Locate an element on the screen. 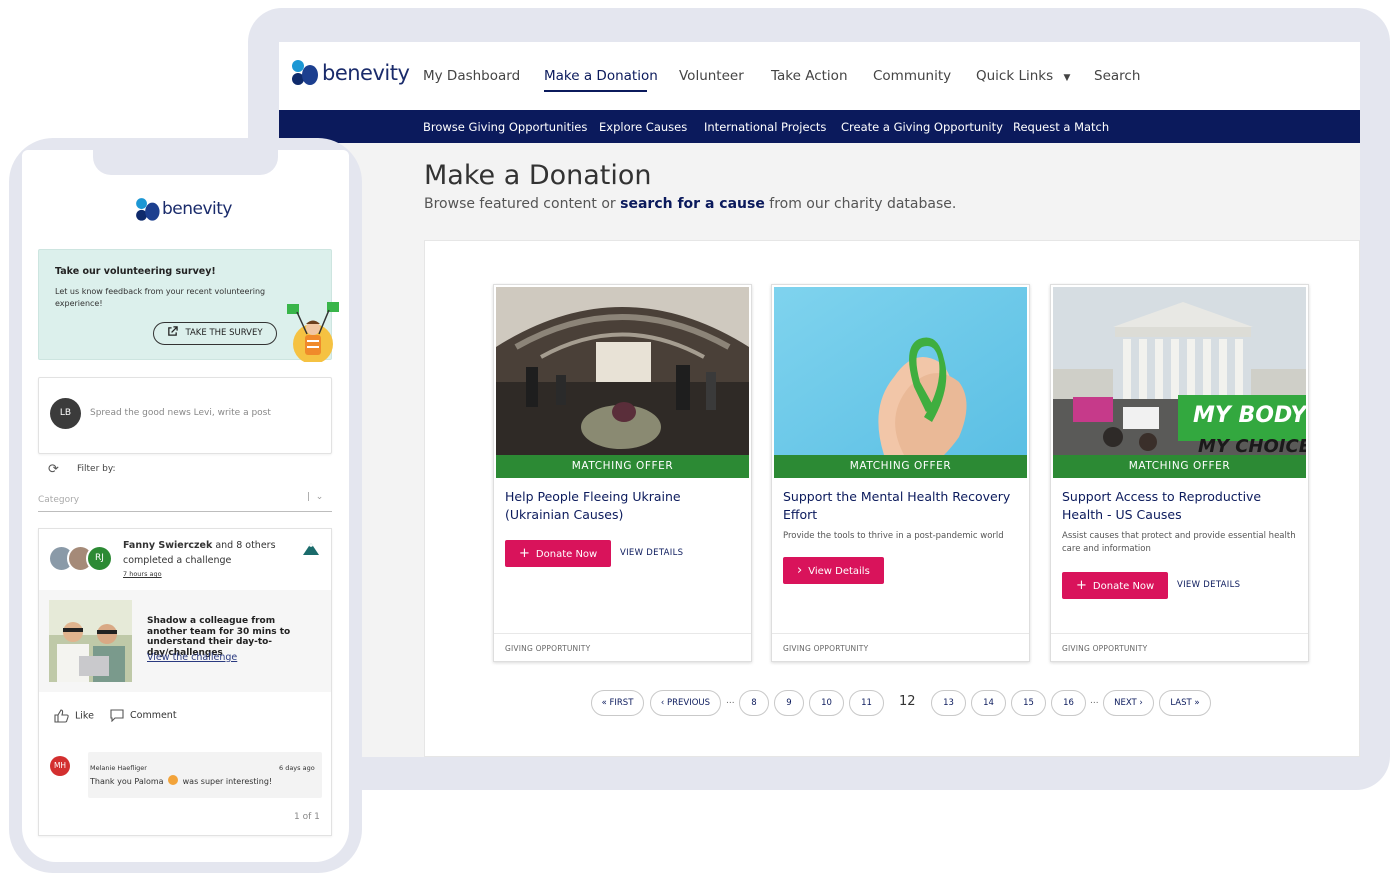  view-details-label: View Details is located at coordinates (839, 571).